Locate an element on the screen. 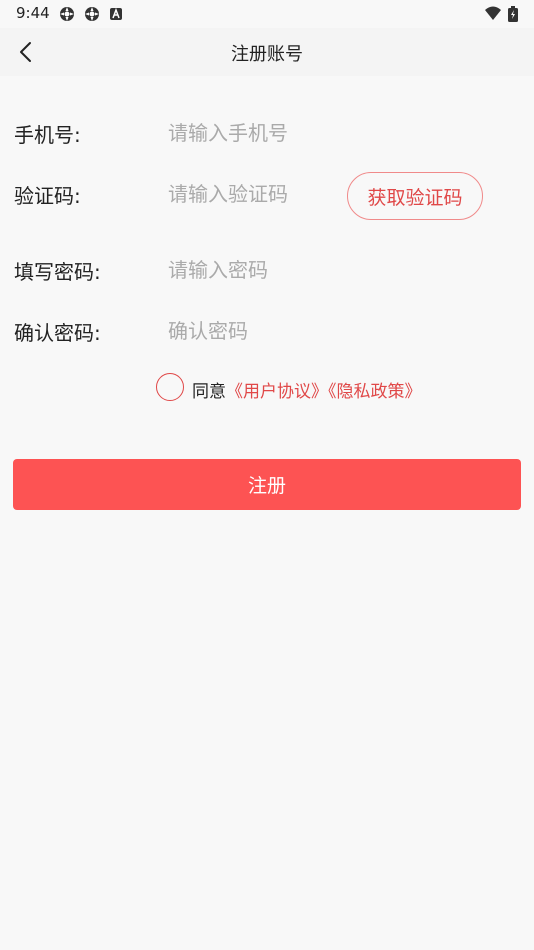 The image size is (534, 950). battery-charging-icon is located at coordinates (516, 14).